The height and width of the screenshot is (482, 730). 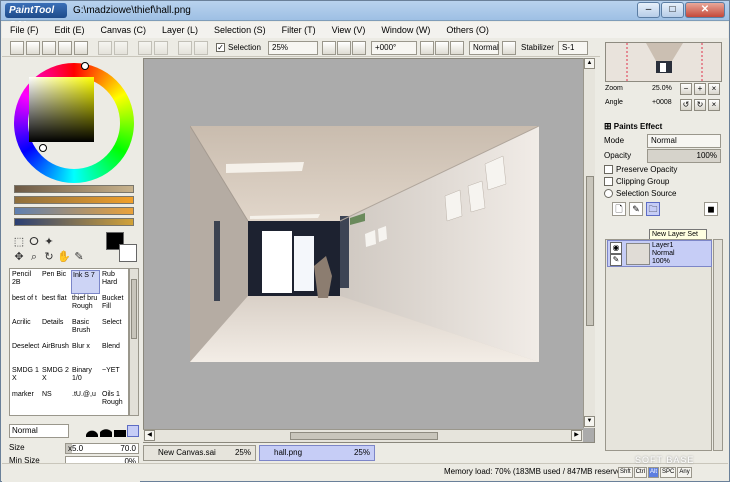 I want to click on view-mode-select: Normal, so click(x=484, y=48).